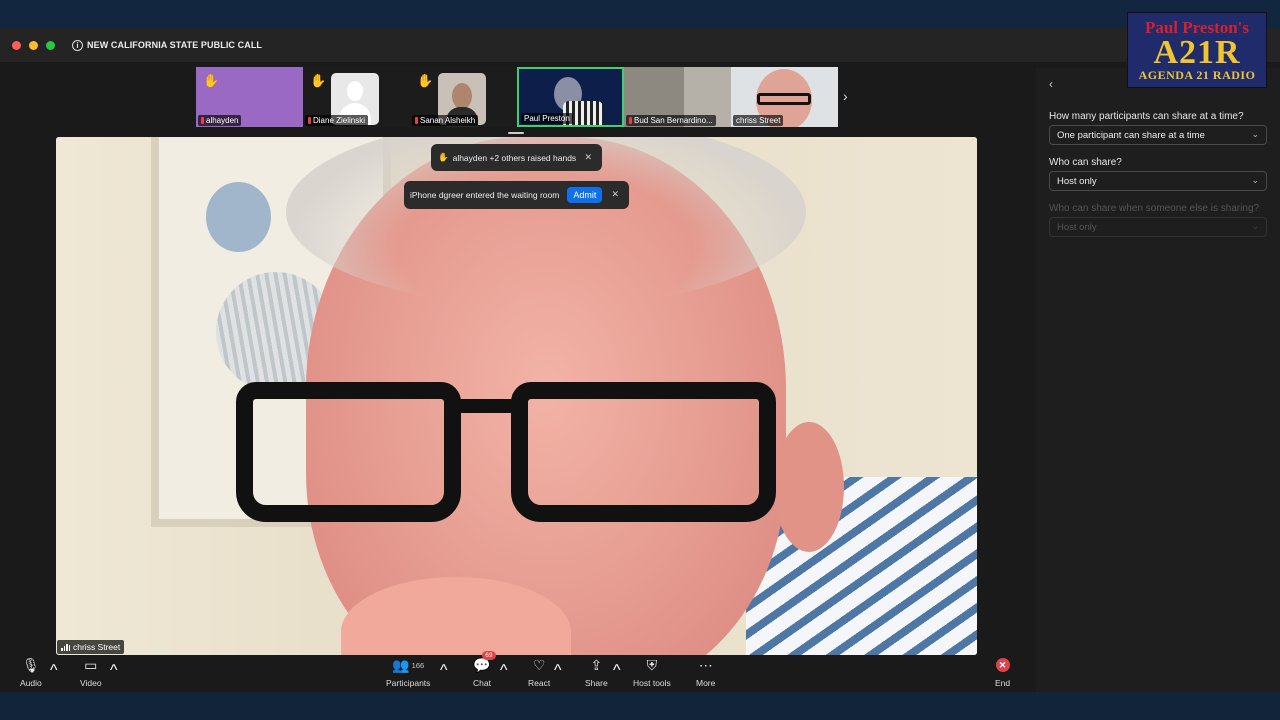 The height and width of the screenshot is (720, 1280). I want to click on desktop-background-bottom, so click(640, 706).